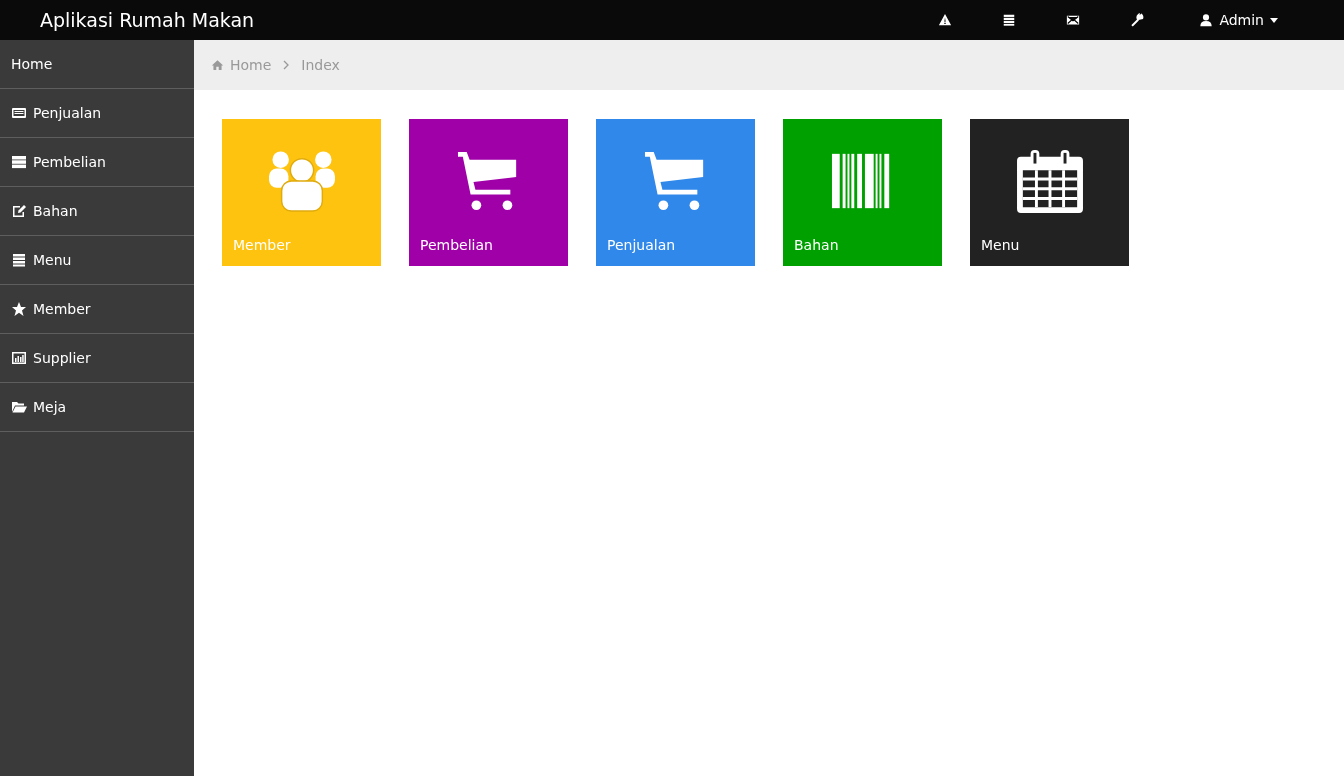 The image size is (1344, 776). What do you see at coordinates (1206, 20) in the screenshot?
I see `user-icon` at bounding box center [1206, 20].